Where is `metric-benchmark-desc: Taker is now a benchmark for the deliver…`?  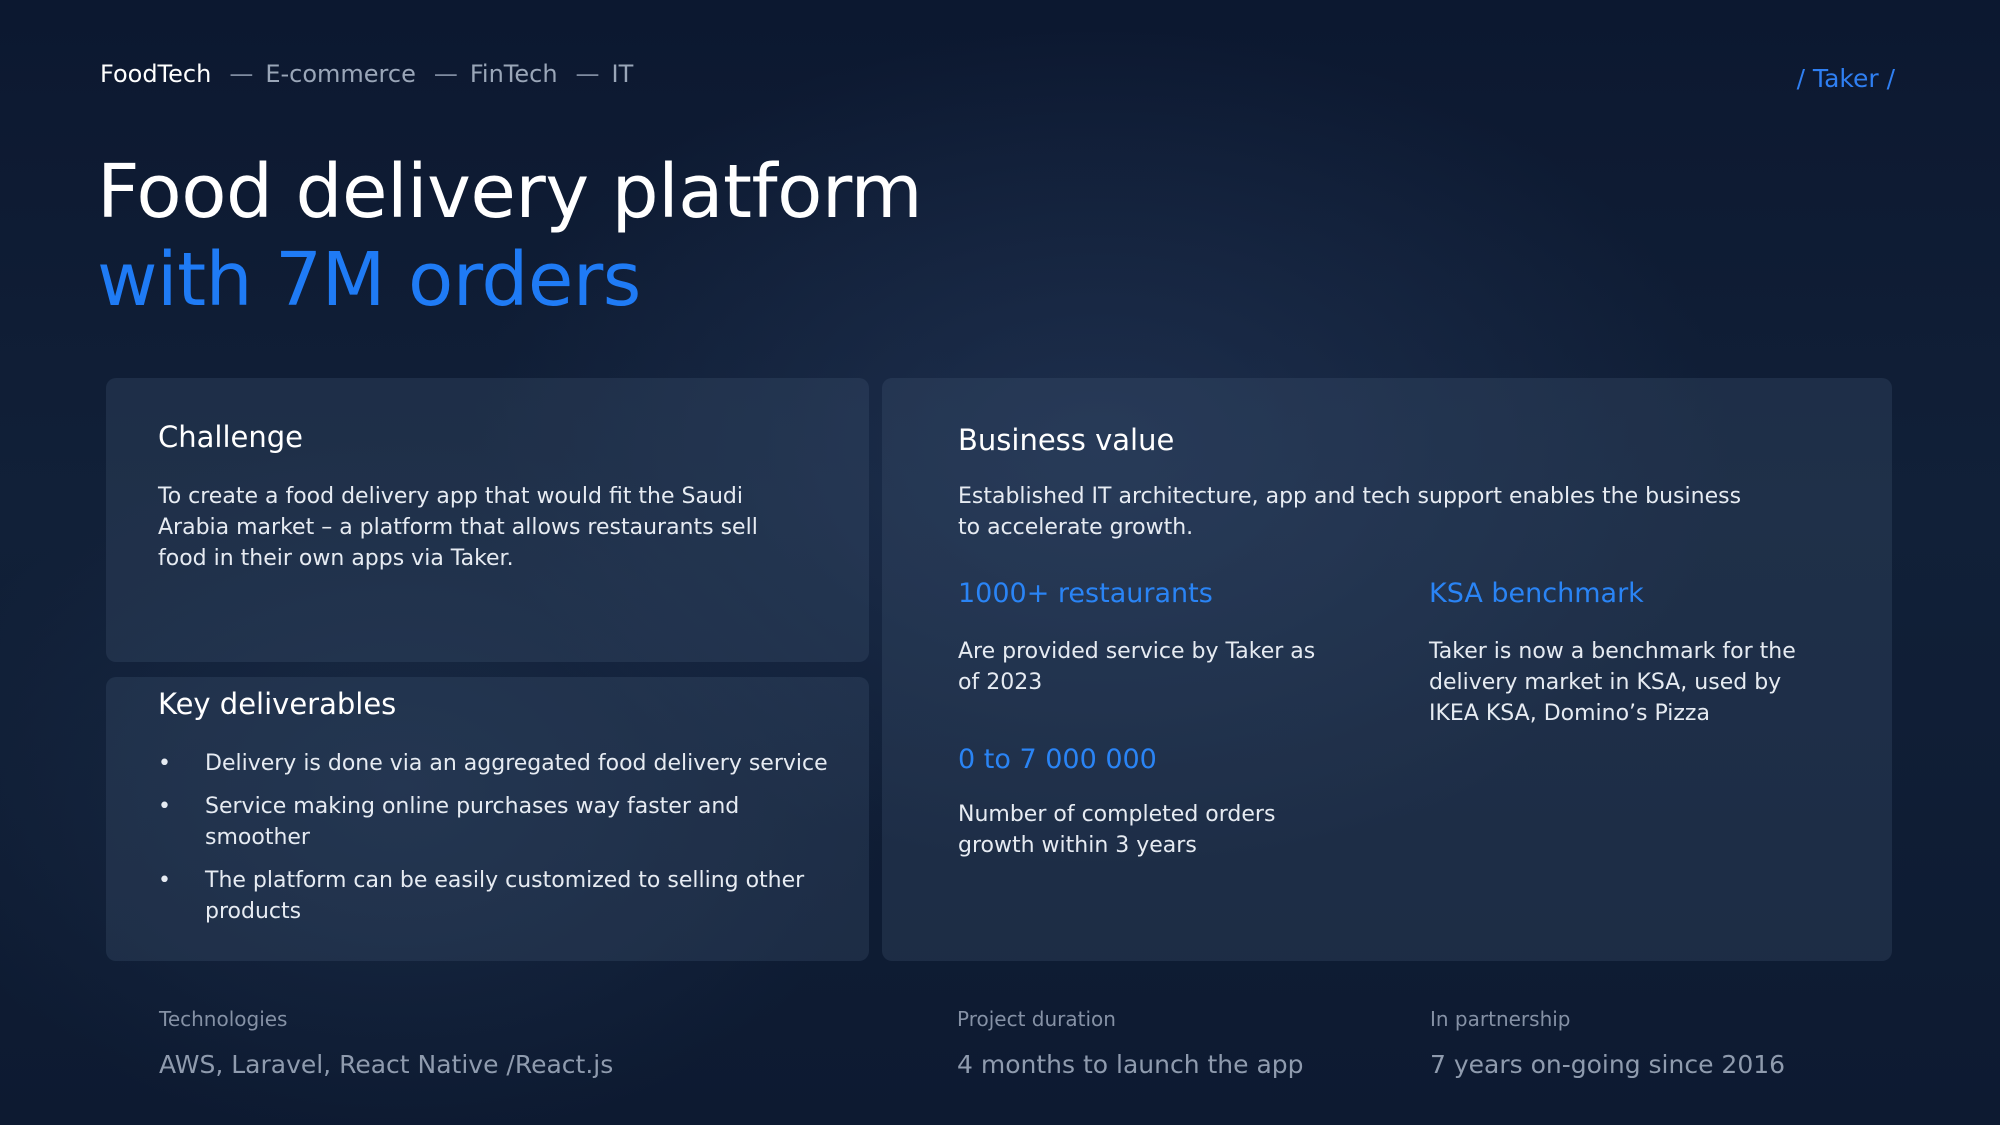
metric-benchmark-desc: Taker is now a benchmark for the deliver… is located at coordinates (1612, 682).